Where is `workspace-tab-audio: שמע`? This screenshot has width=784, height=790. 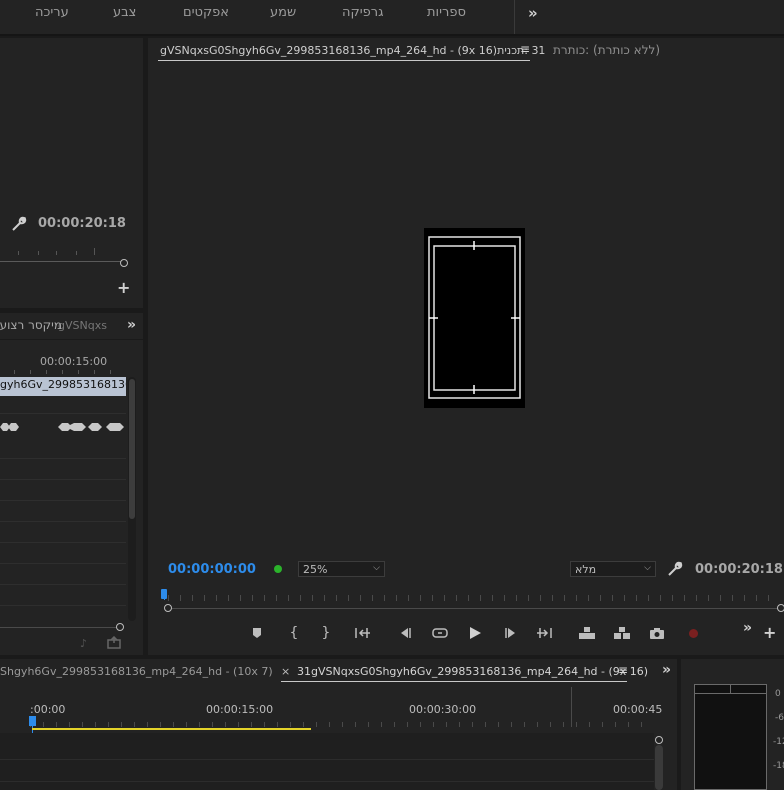
workspace-tab-audio: שמע is located at coordinates (283, 12).